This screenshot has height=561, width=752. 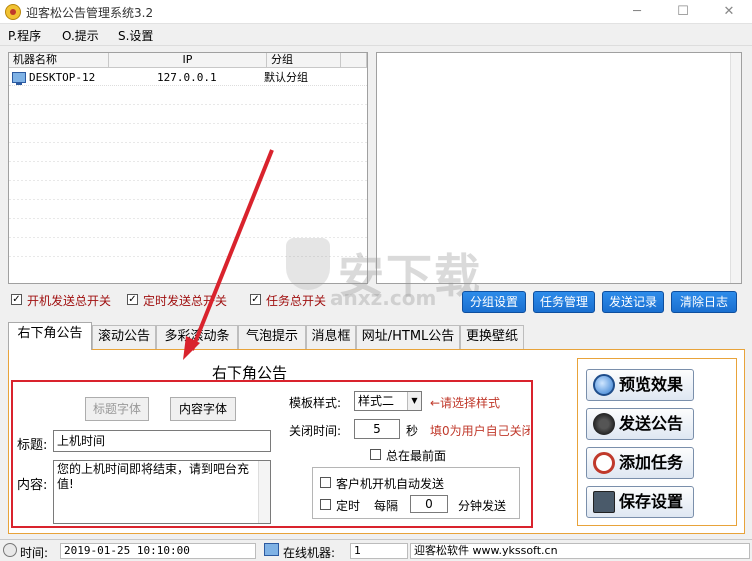 I want to click on time-value: 2019-01-25 10:10:00, so click(x=158, y=551).